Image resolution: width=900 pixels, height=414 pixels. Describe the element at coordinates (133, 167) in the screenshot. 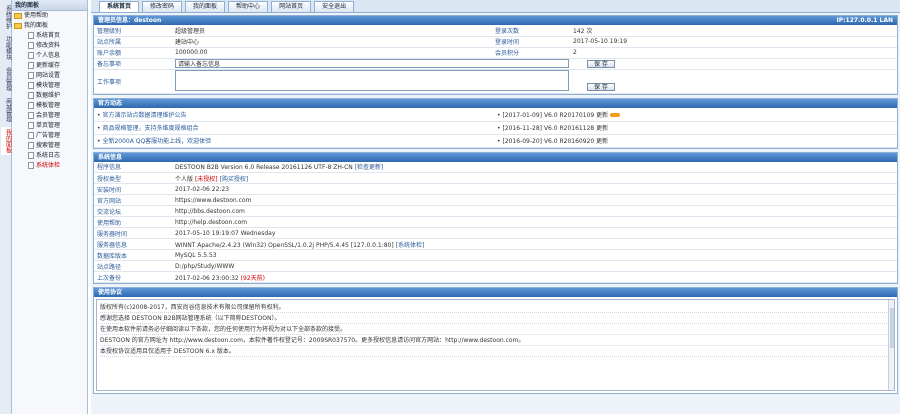

I see `sysinfo-label: 程序信息` at that location.